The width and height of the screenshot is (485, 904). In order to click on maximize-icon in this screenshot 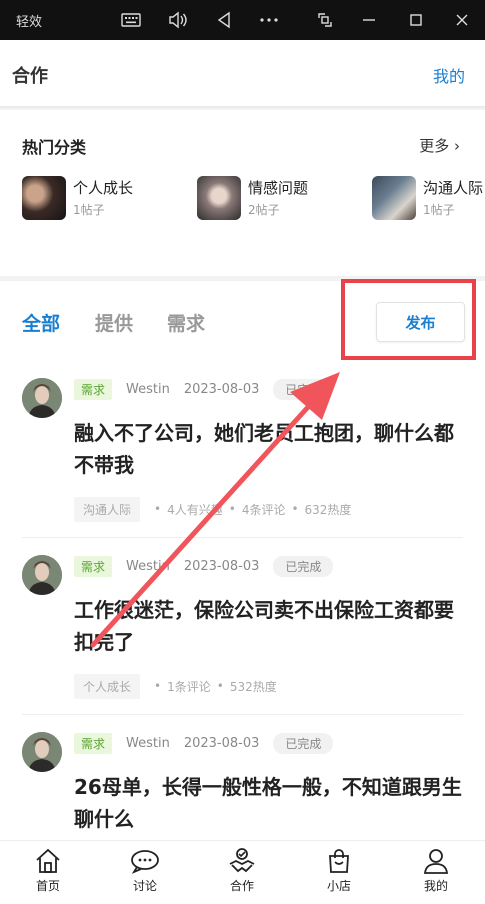, I will do `click(416, 20)`.